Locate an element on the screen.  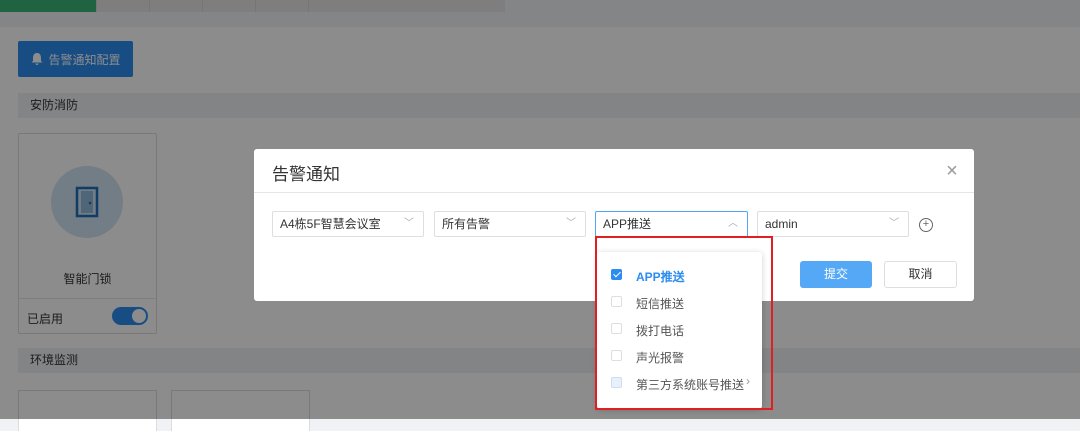
highlight-annotation-box is located at coordinates (684, 323).